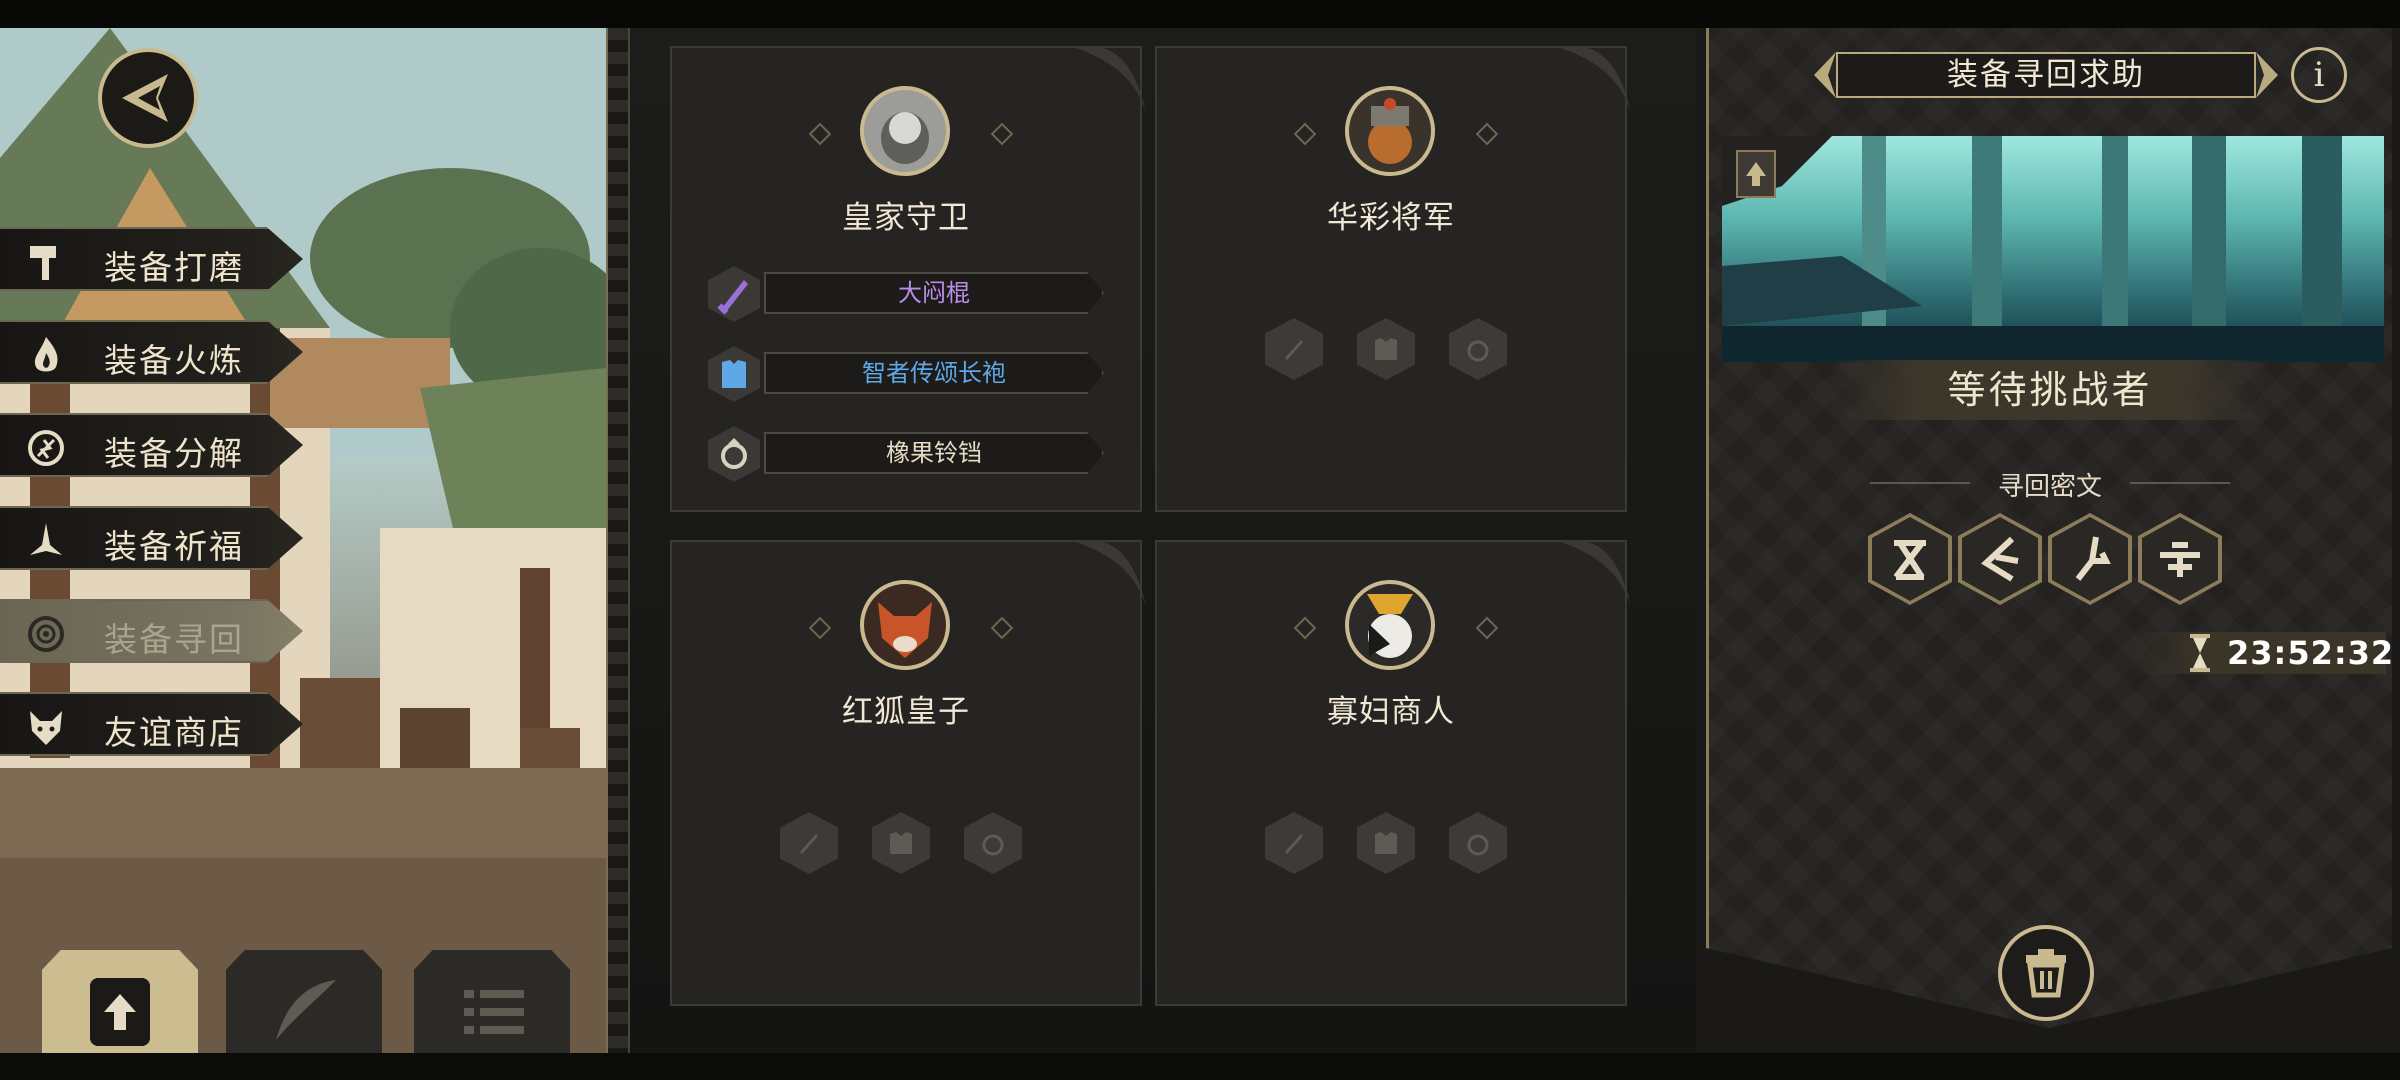 The height and width of the screenshot is (1080, 2400). What do you see at coordinates (494, 1012) in the screenshot?
I see `list-icon` at bounding box center [494, 1012].